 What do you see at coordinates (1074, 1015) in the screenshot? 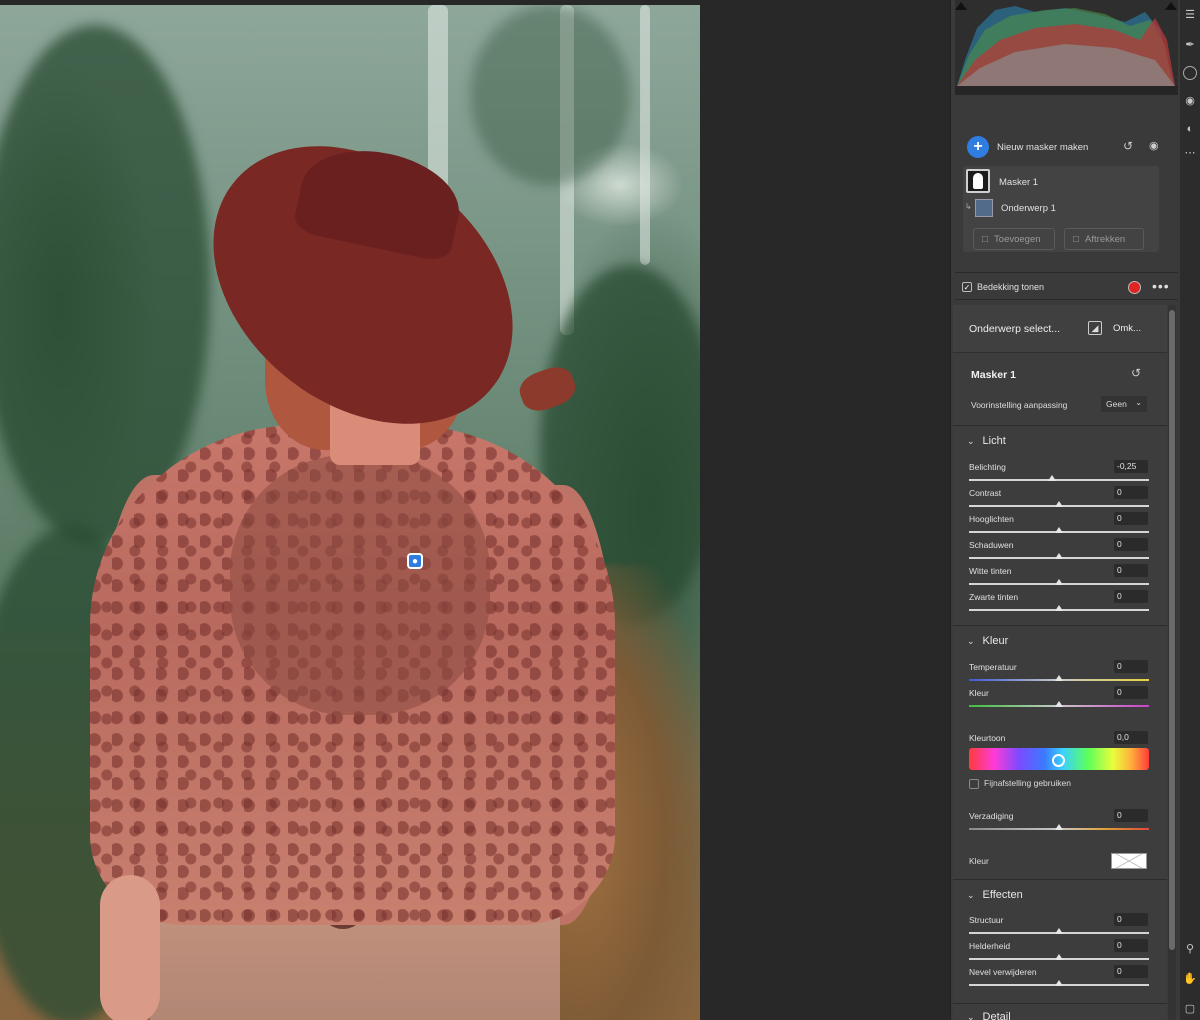
I see `section-detail-header: ⌄ Detail` at bounding box center [1074, 1015].